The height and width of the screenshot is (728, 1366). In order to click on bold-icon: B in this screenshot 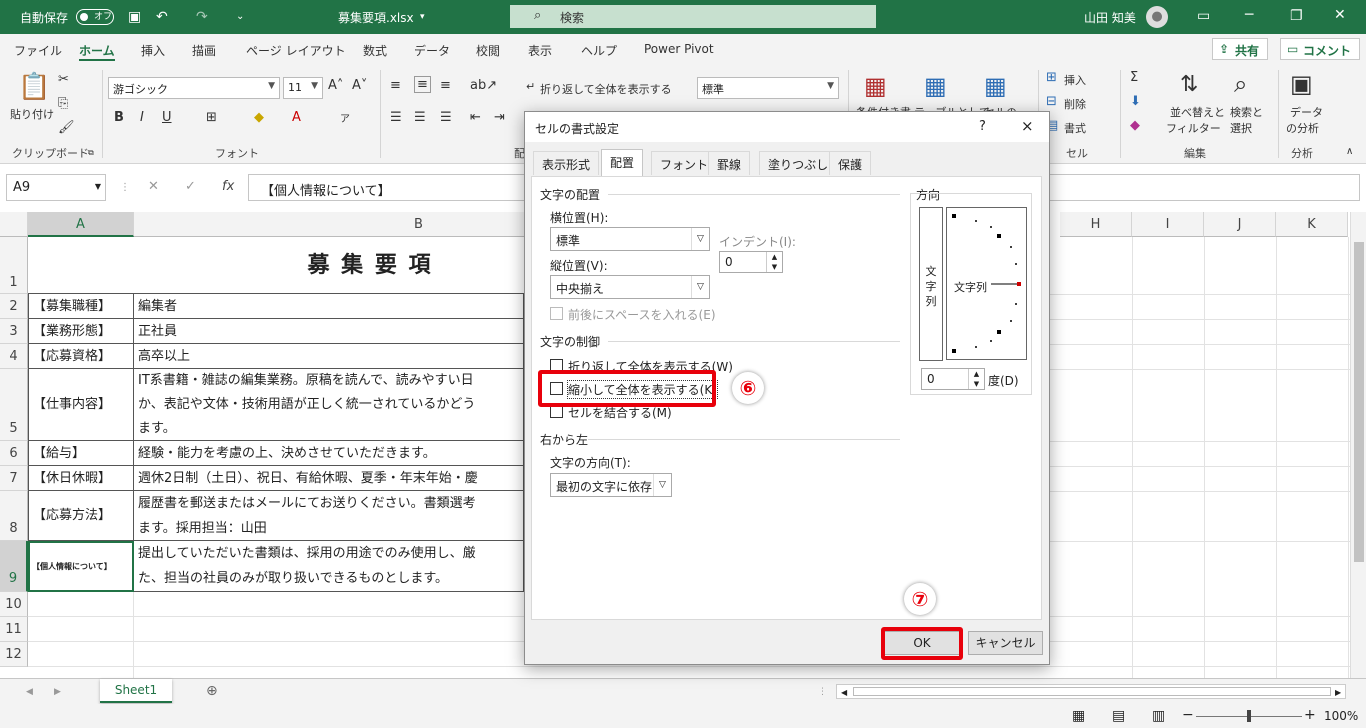, I will do `click(119, 117)`.